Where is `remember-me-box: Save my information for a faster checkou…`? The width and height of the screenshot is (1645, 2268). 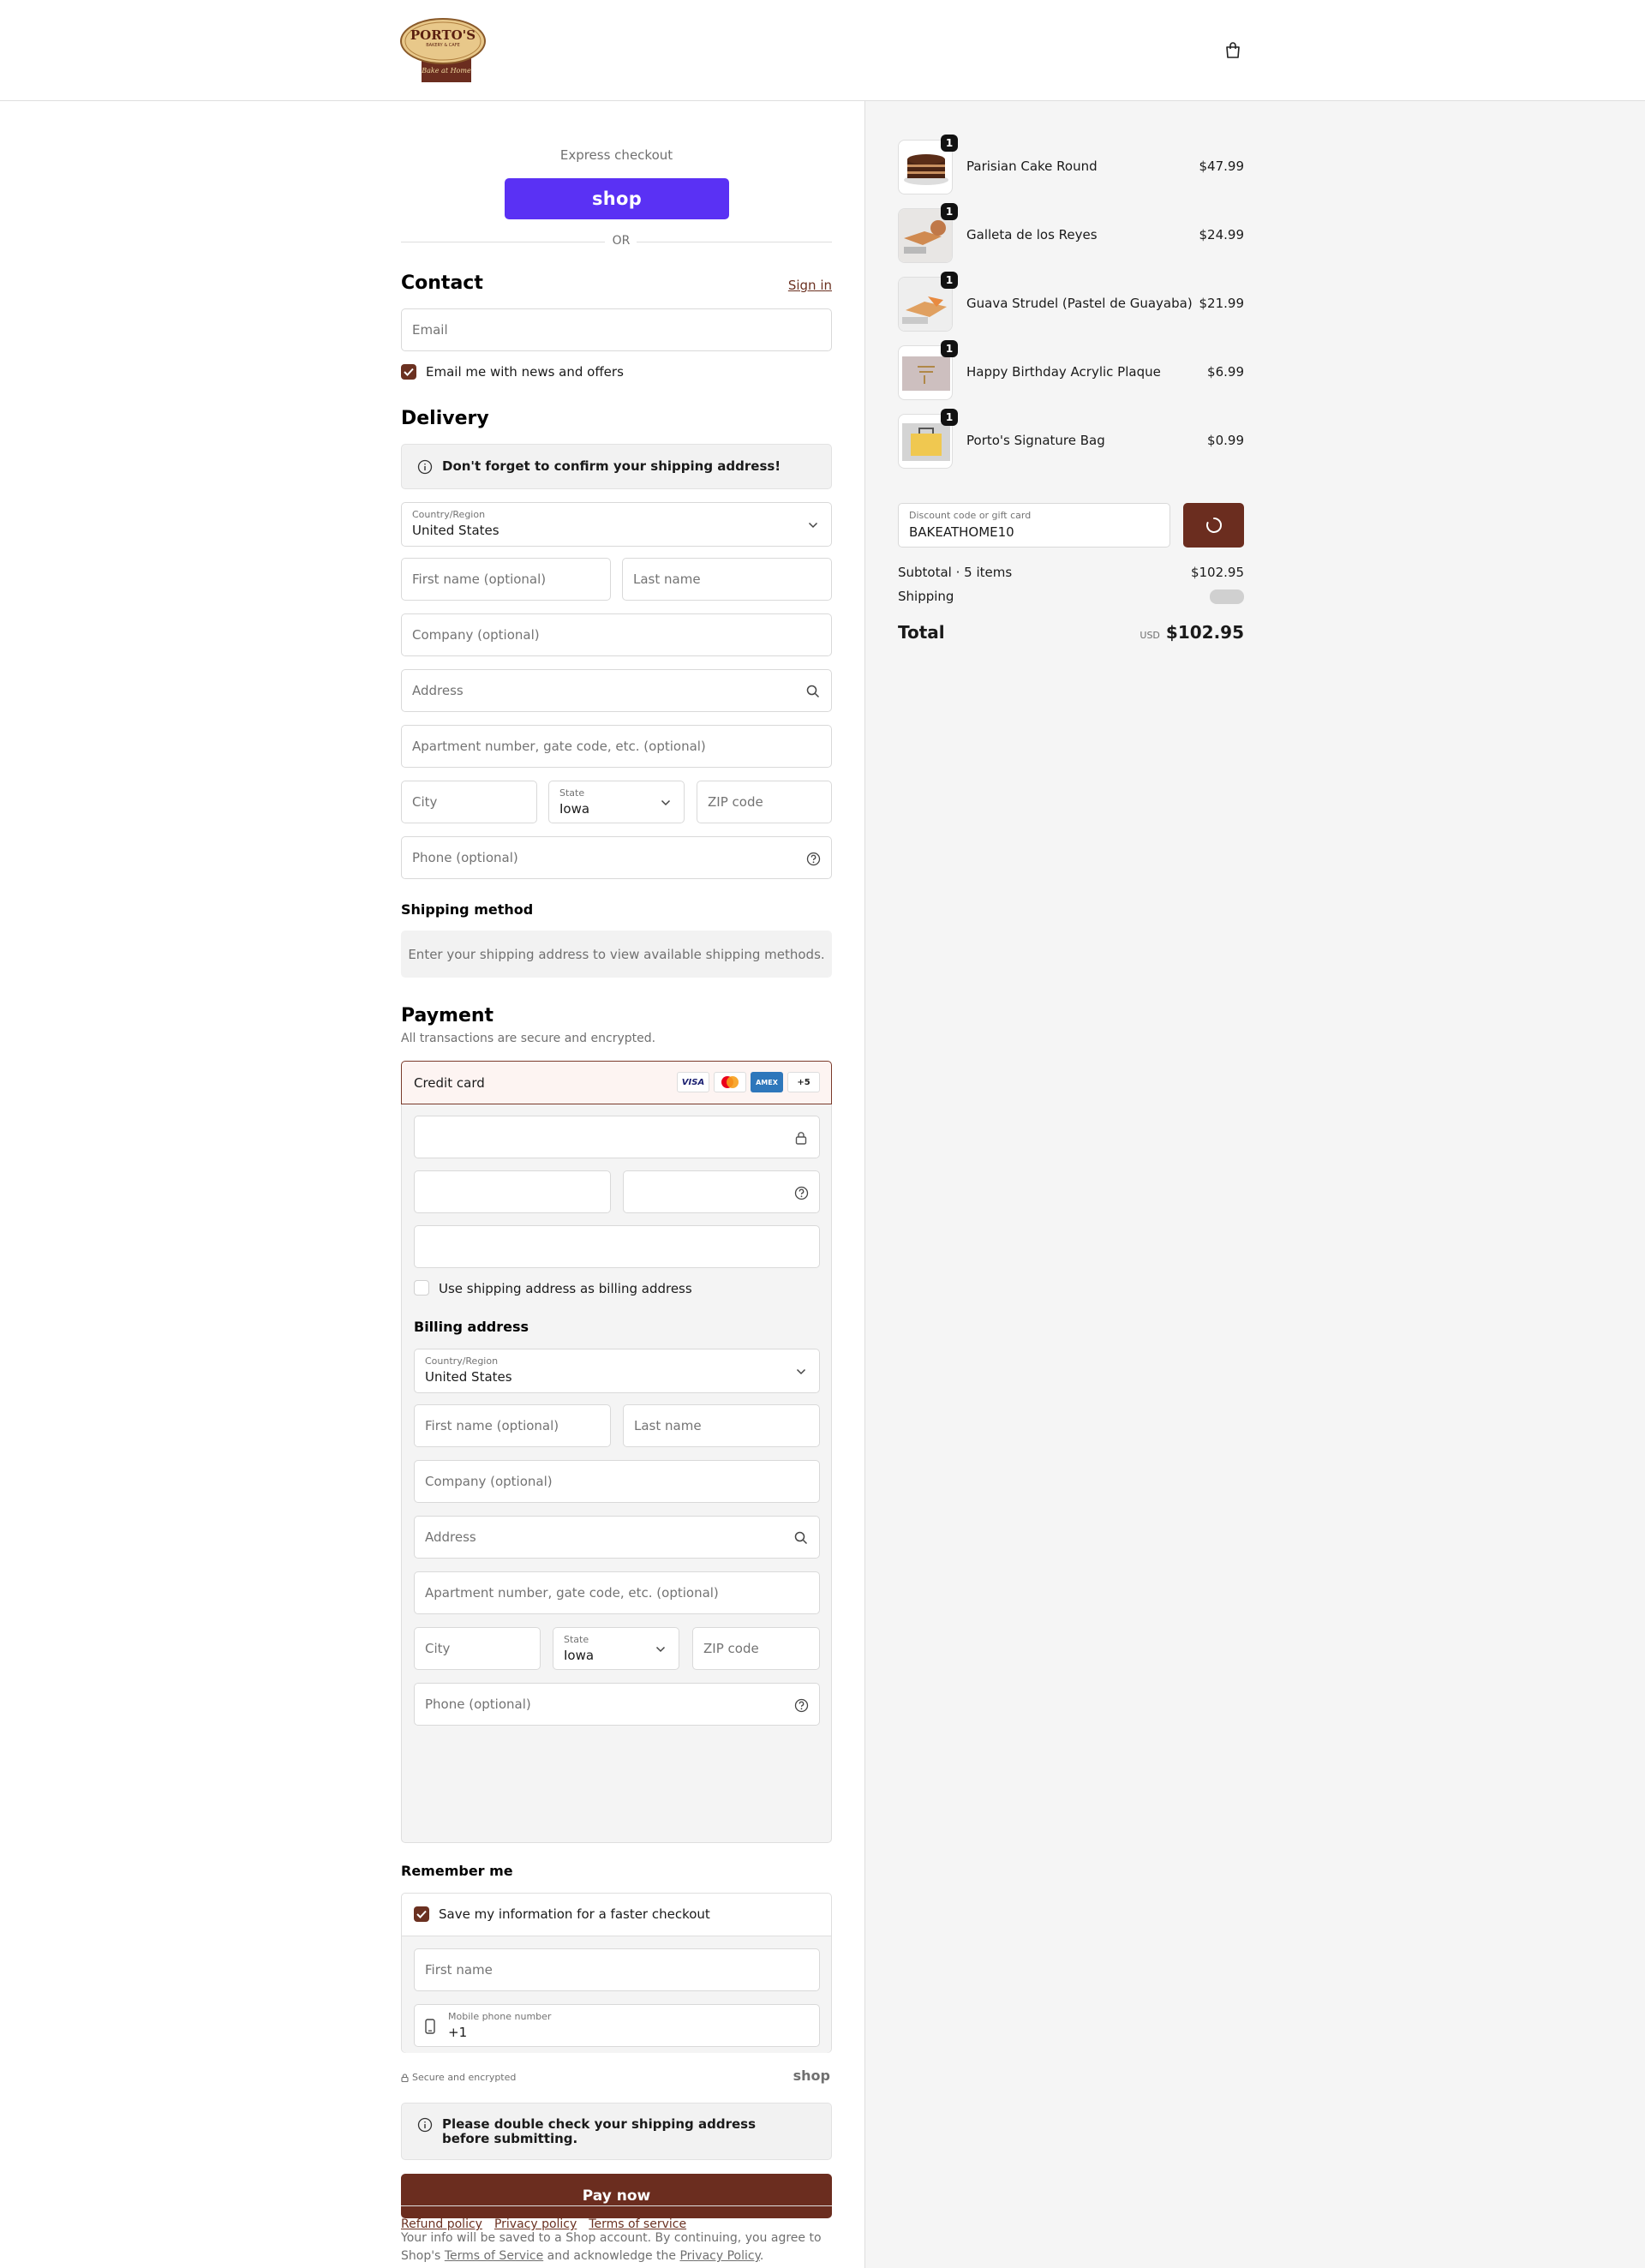
remember-me-box: Save my information for a faster checkou… is located at coordinates (616, 1973).